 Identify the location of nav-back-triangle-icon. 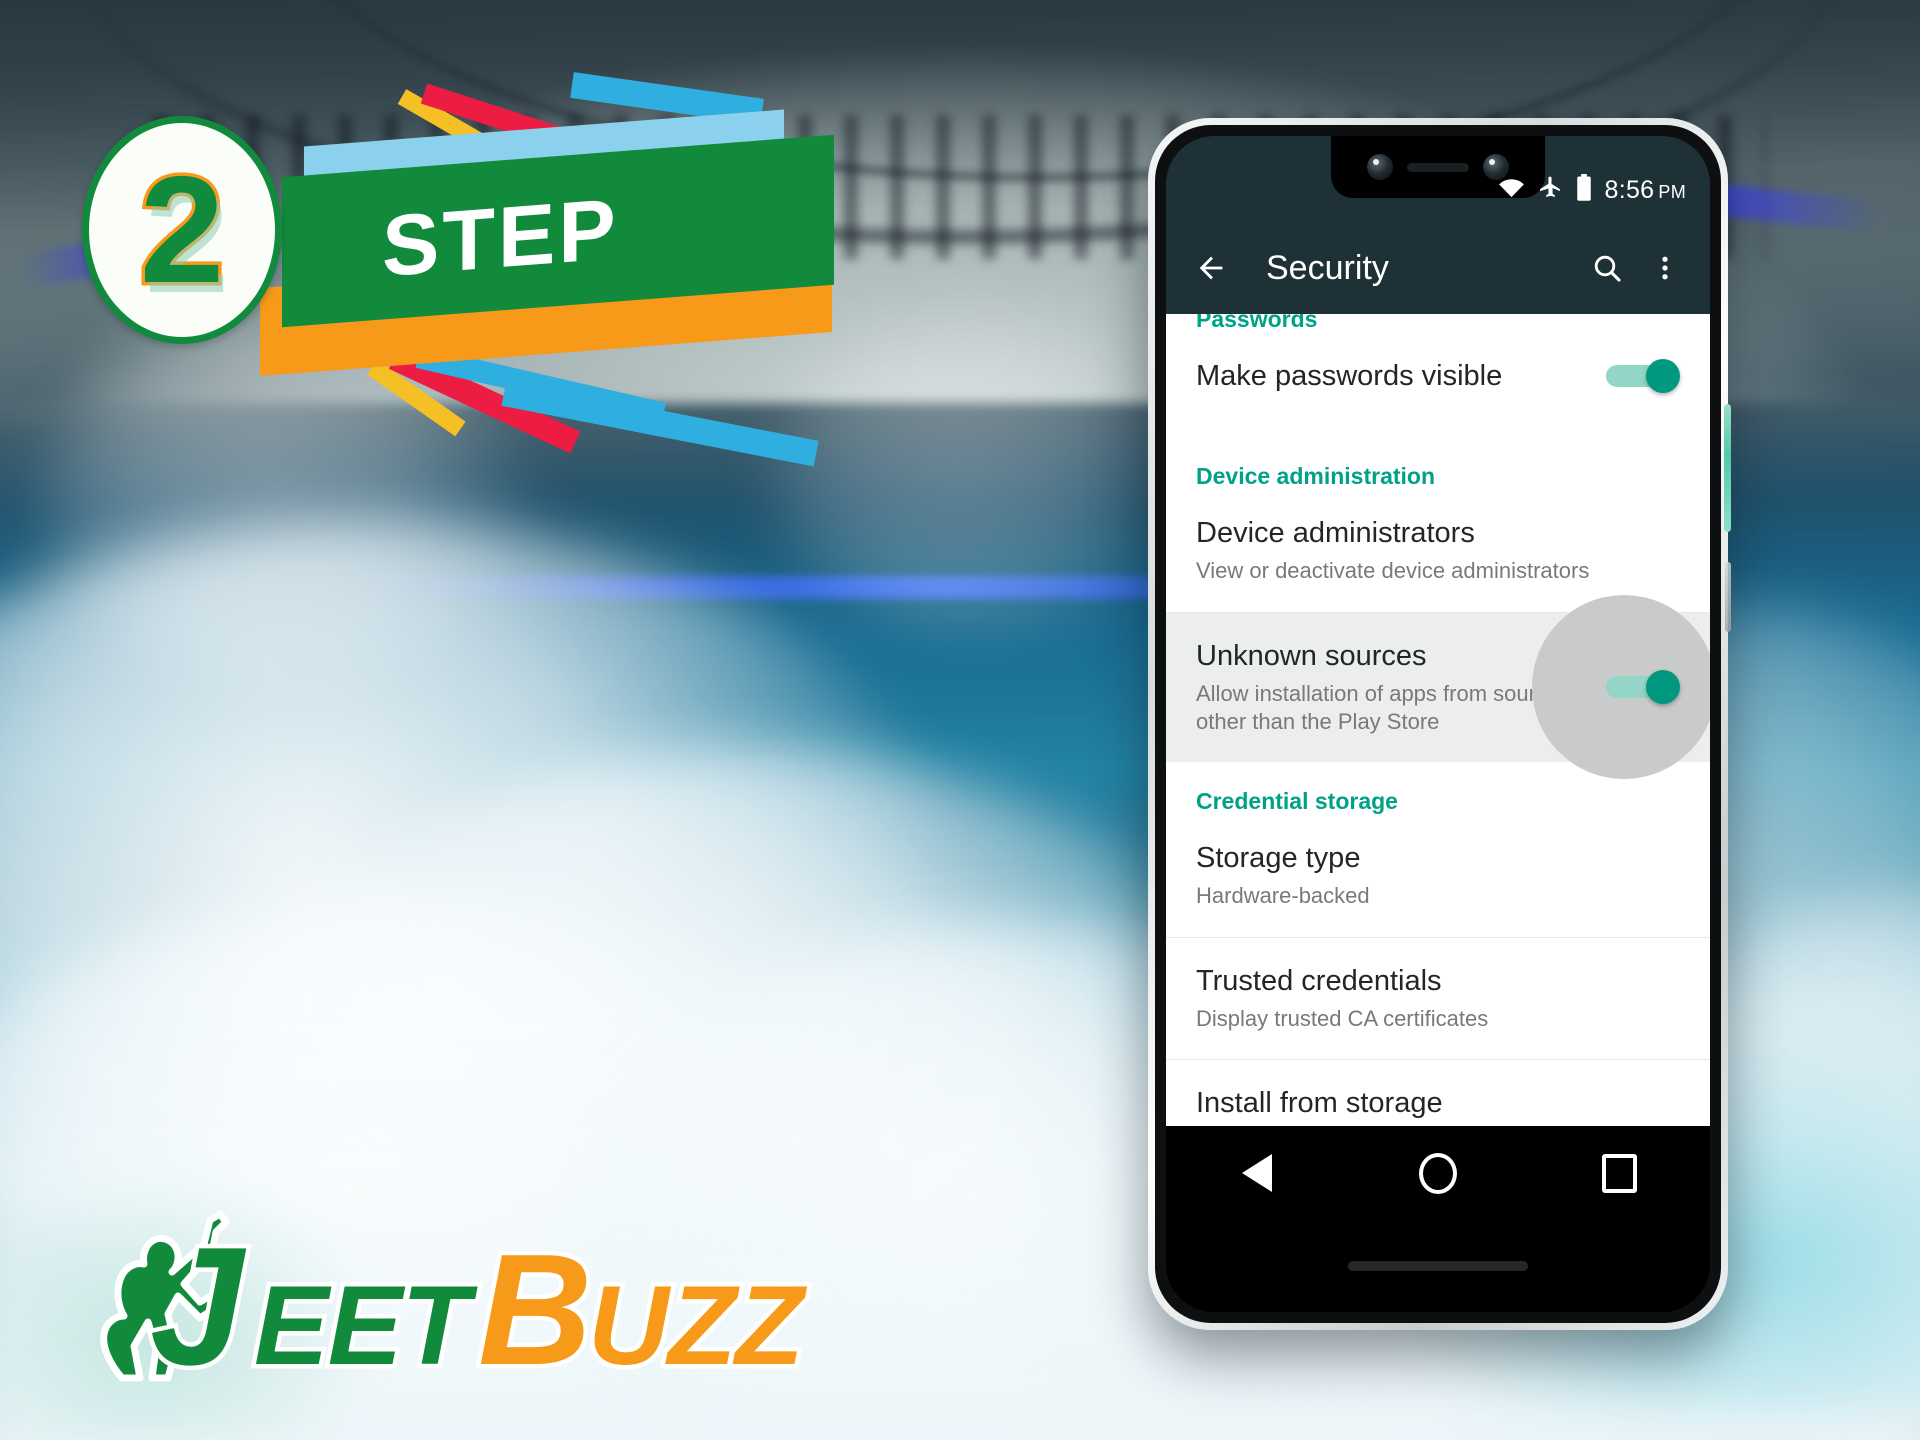
(1257, 1173).